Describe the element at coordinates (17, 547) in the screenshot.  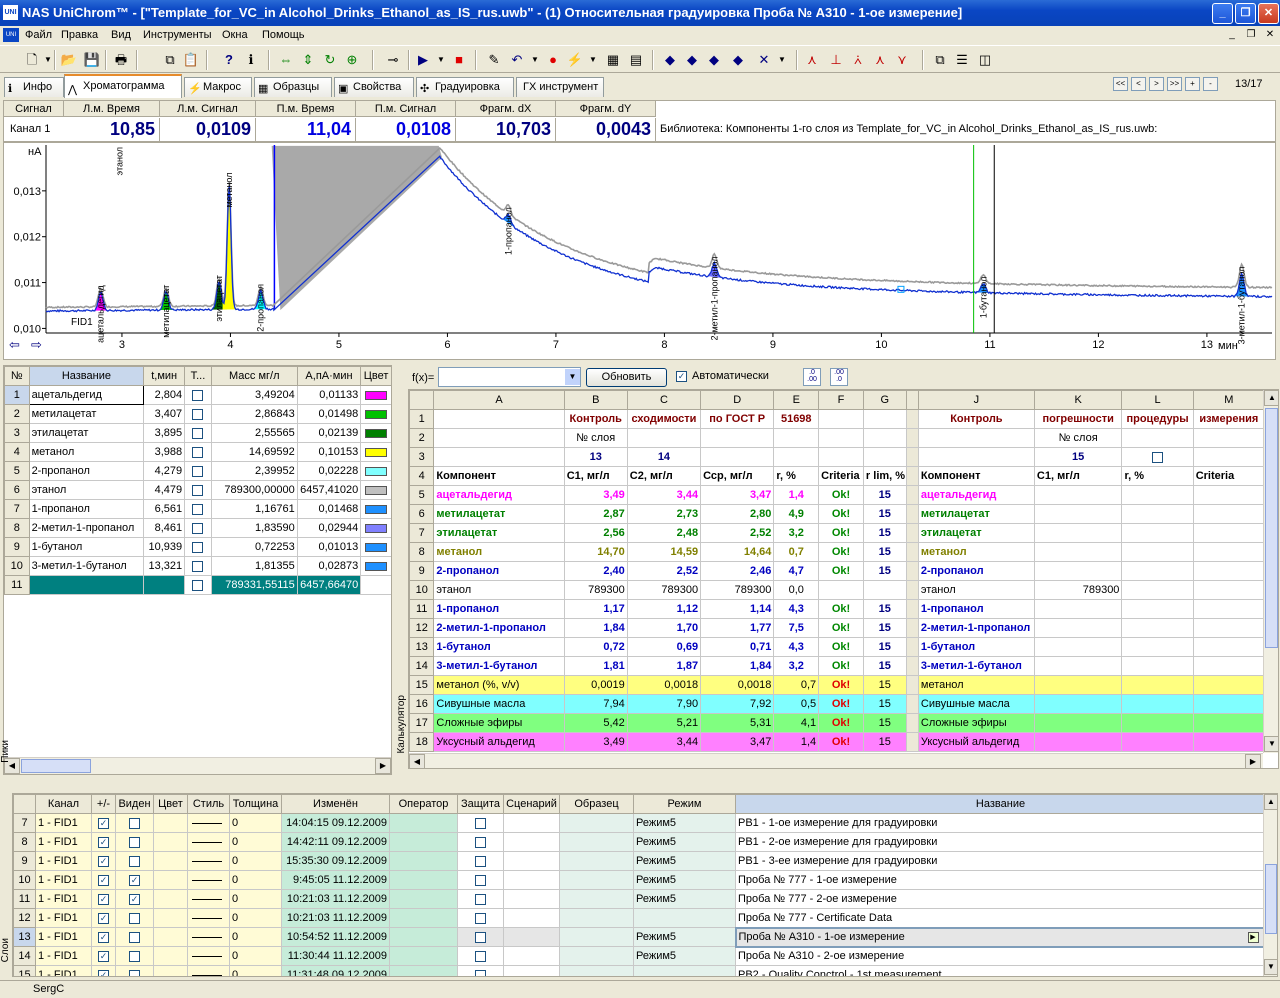
I see `peak-row-number: 9` at that location.